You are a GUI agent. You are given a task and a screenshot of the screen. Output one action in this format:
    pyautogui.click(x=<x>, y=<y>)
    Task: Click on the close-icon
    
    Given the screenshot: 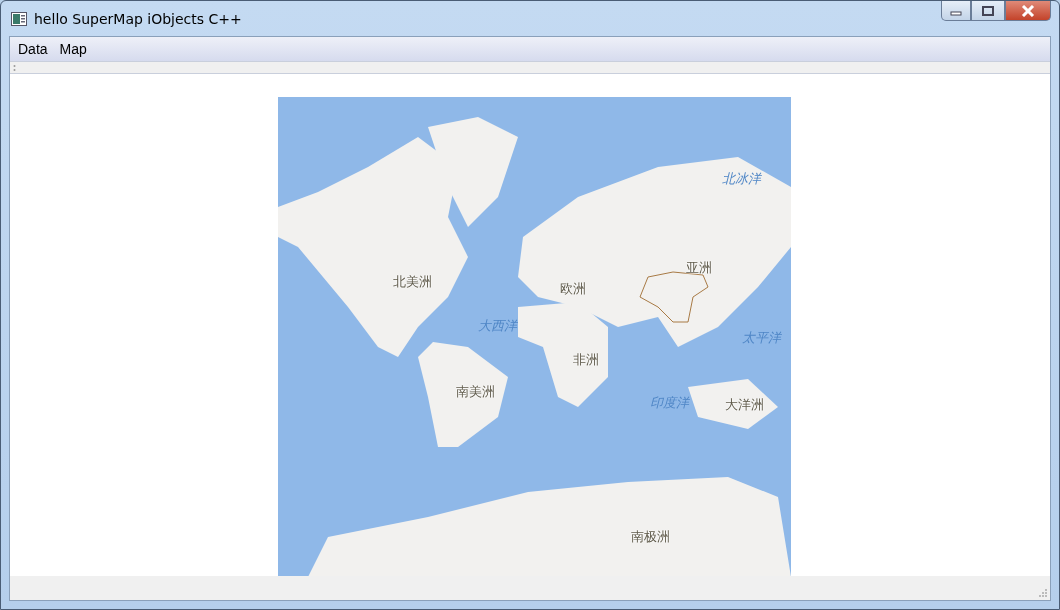 What is the action you would take?
    pyautogui.click(x=1028, y=10)
    